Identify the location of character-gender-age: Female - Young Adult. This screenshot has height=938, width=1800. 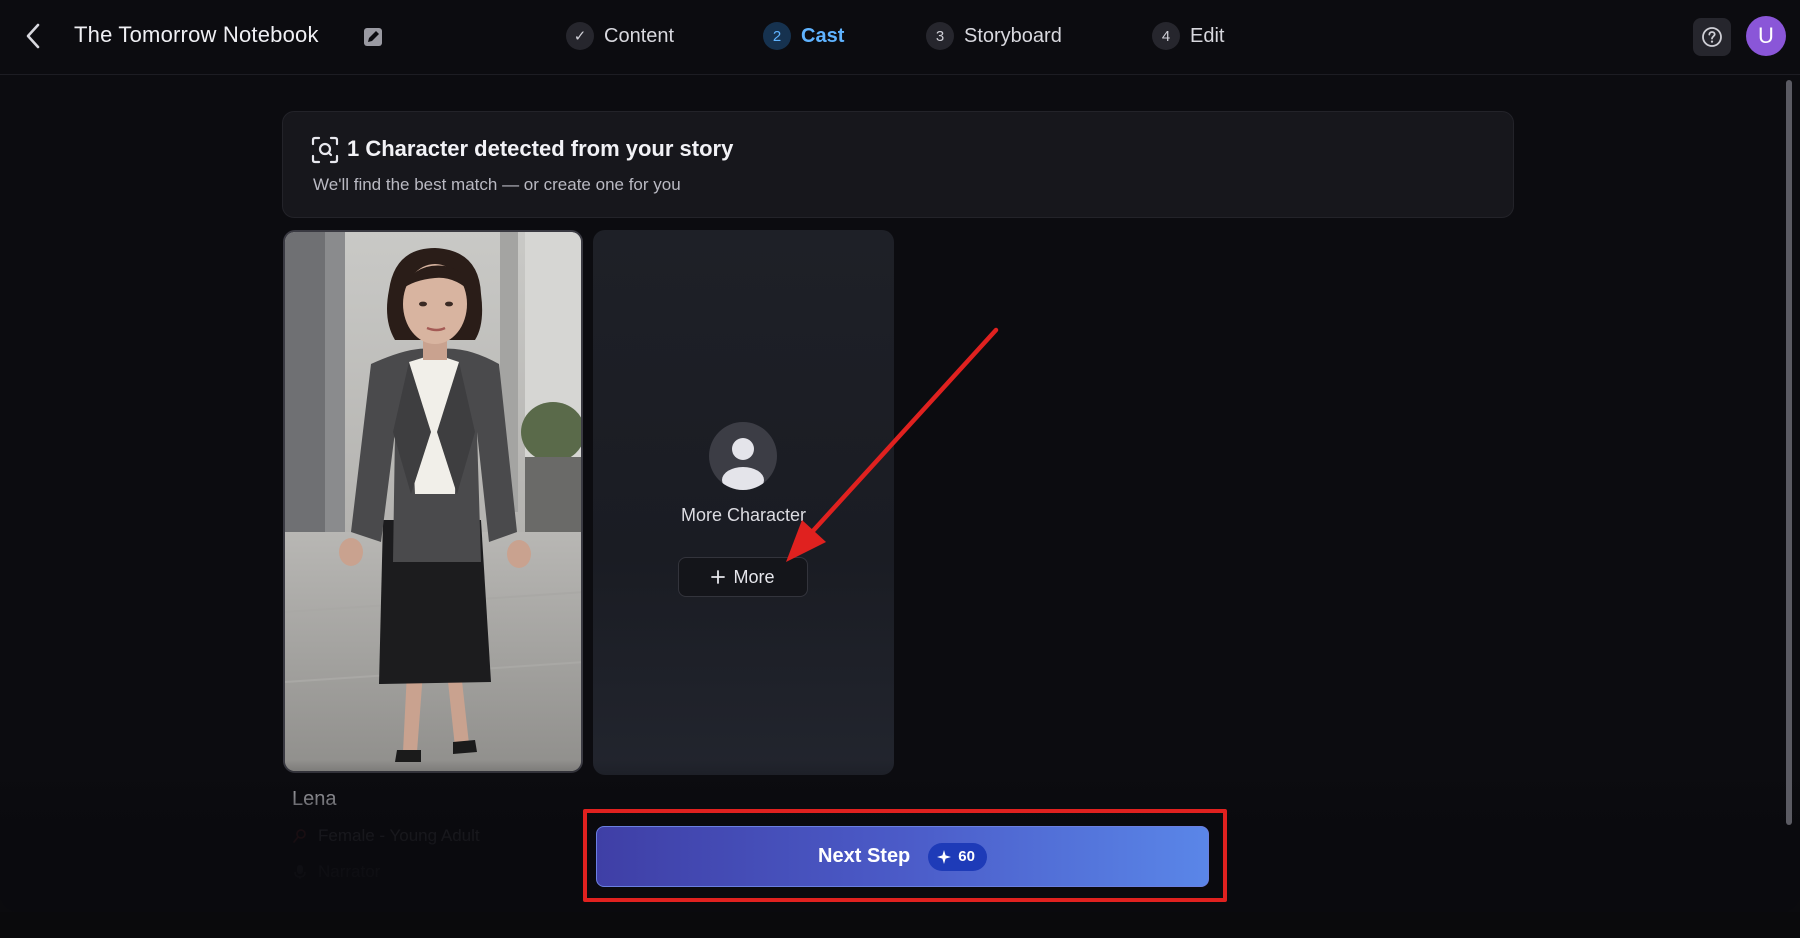
(386, 836).